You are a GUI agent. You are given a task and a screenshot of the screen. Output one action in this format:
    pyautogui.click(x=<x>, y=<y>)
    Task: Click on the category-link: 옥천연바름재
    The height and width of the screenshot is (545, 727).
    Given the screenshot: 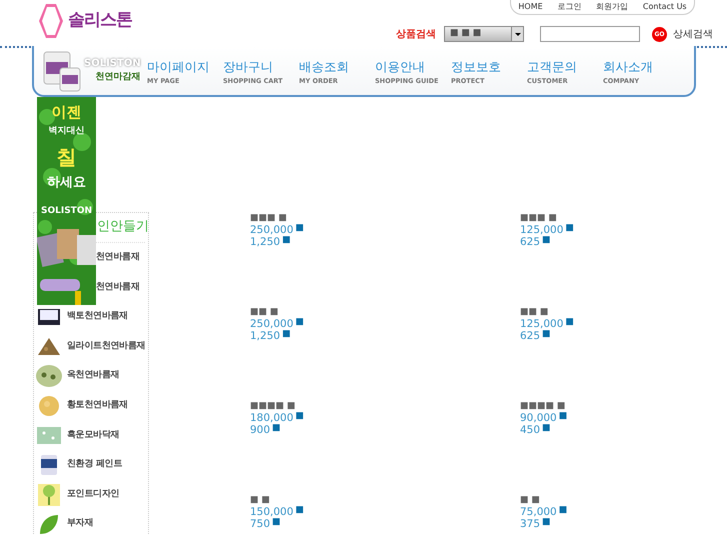 What is the action you would take?
    pyautogui.click(x=91, y=376)
    